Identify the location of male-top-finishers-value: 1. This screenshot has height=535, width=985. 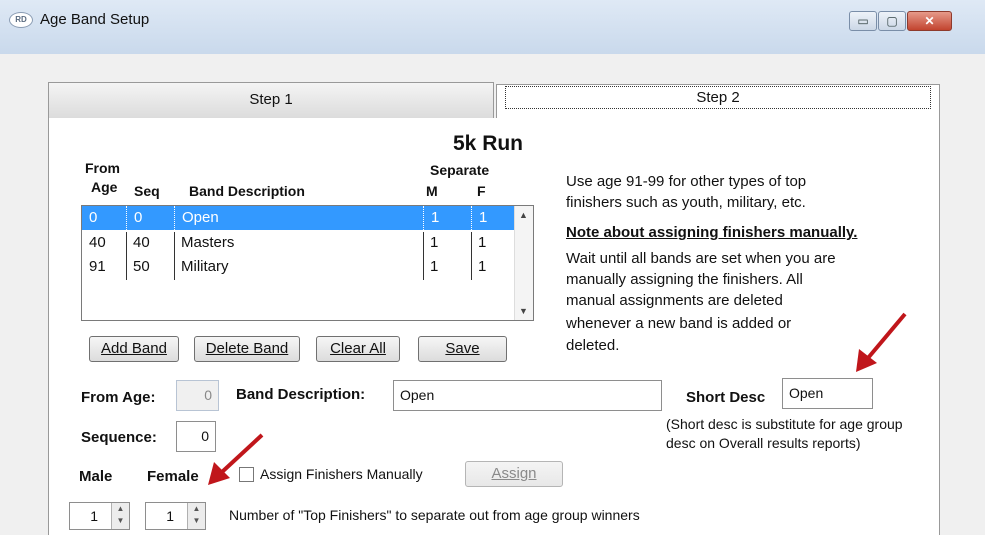
(94, 516).